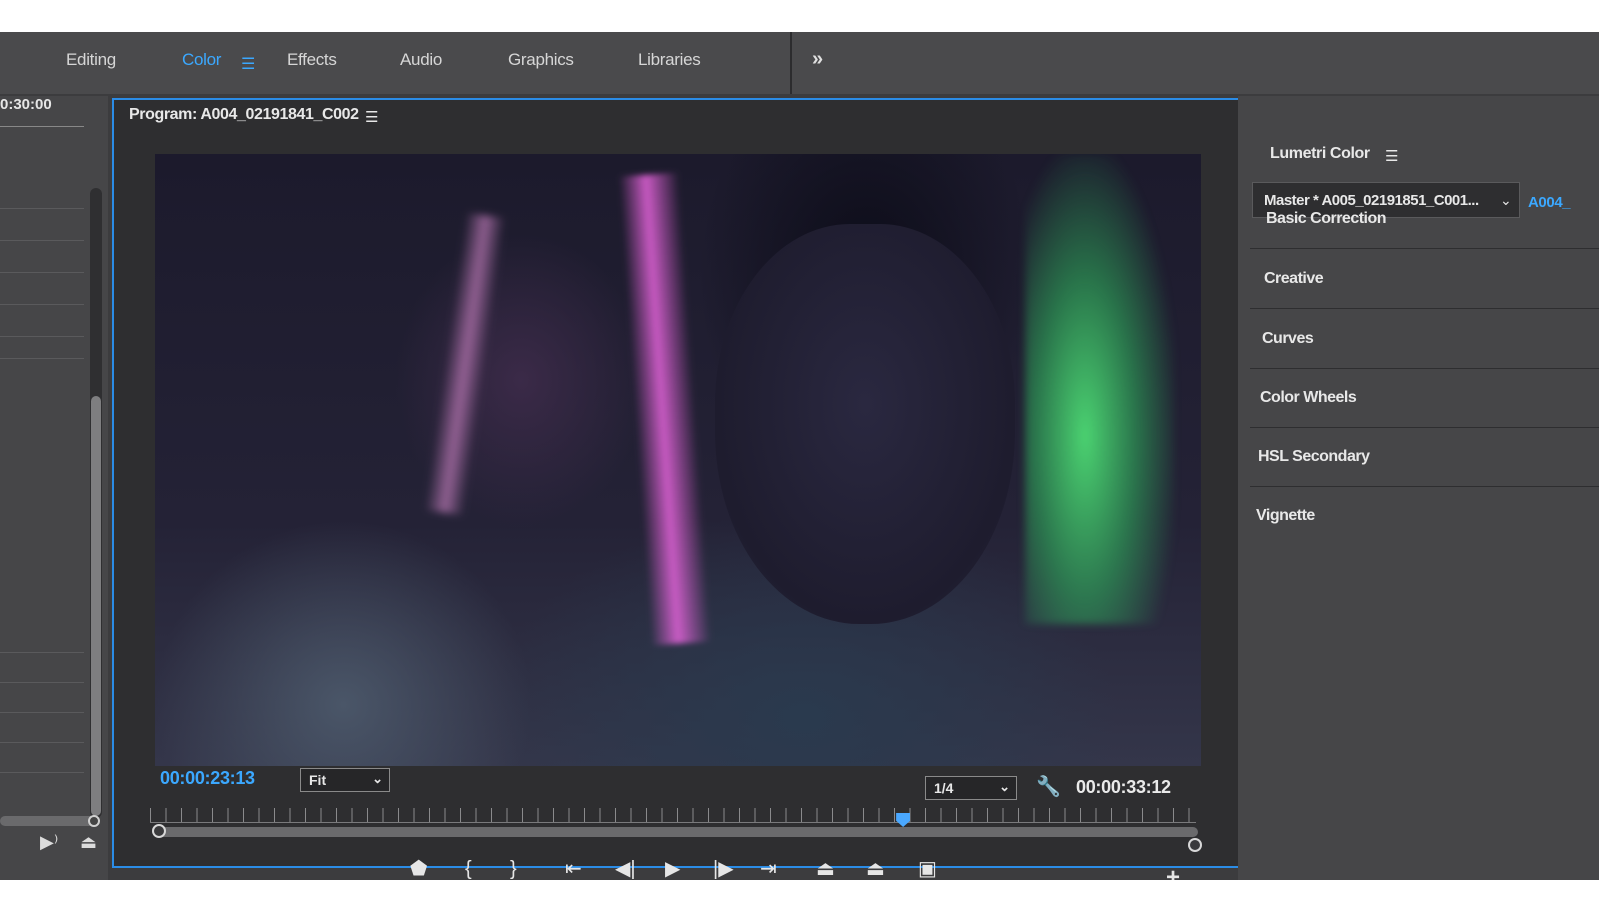 This screenshot has height=899, width=1599. I want to click on zoom-level-select: Fit ⌄, so click(345, 780).